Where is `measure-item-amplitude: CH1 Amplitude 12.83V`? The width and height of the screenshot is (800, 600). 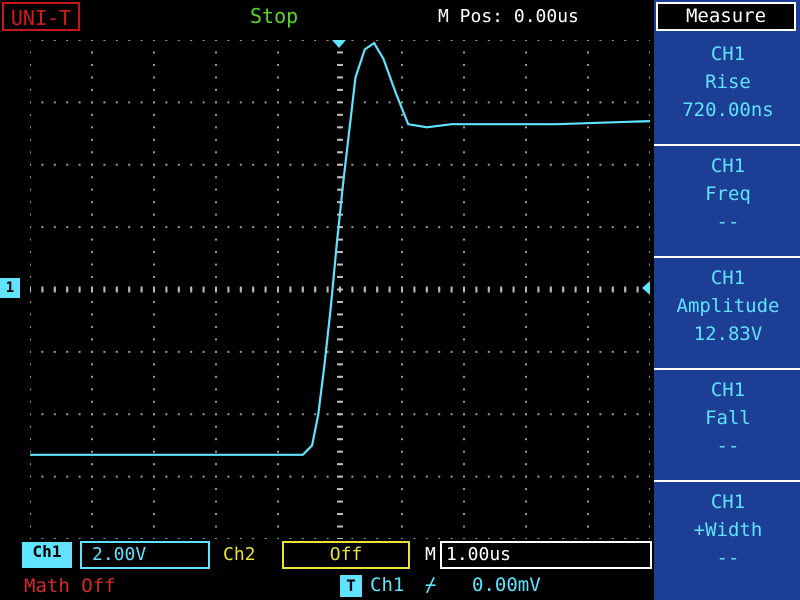
measure-item-amplitude: CH1 Amplitude 12.83V is located at coordinates (728, 306).